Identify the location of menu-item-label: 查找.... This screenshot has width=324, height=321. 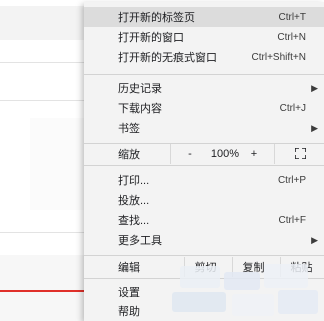
(134, 221).